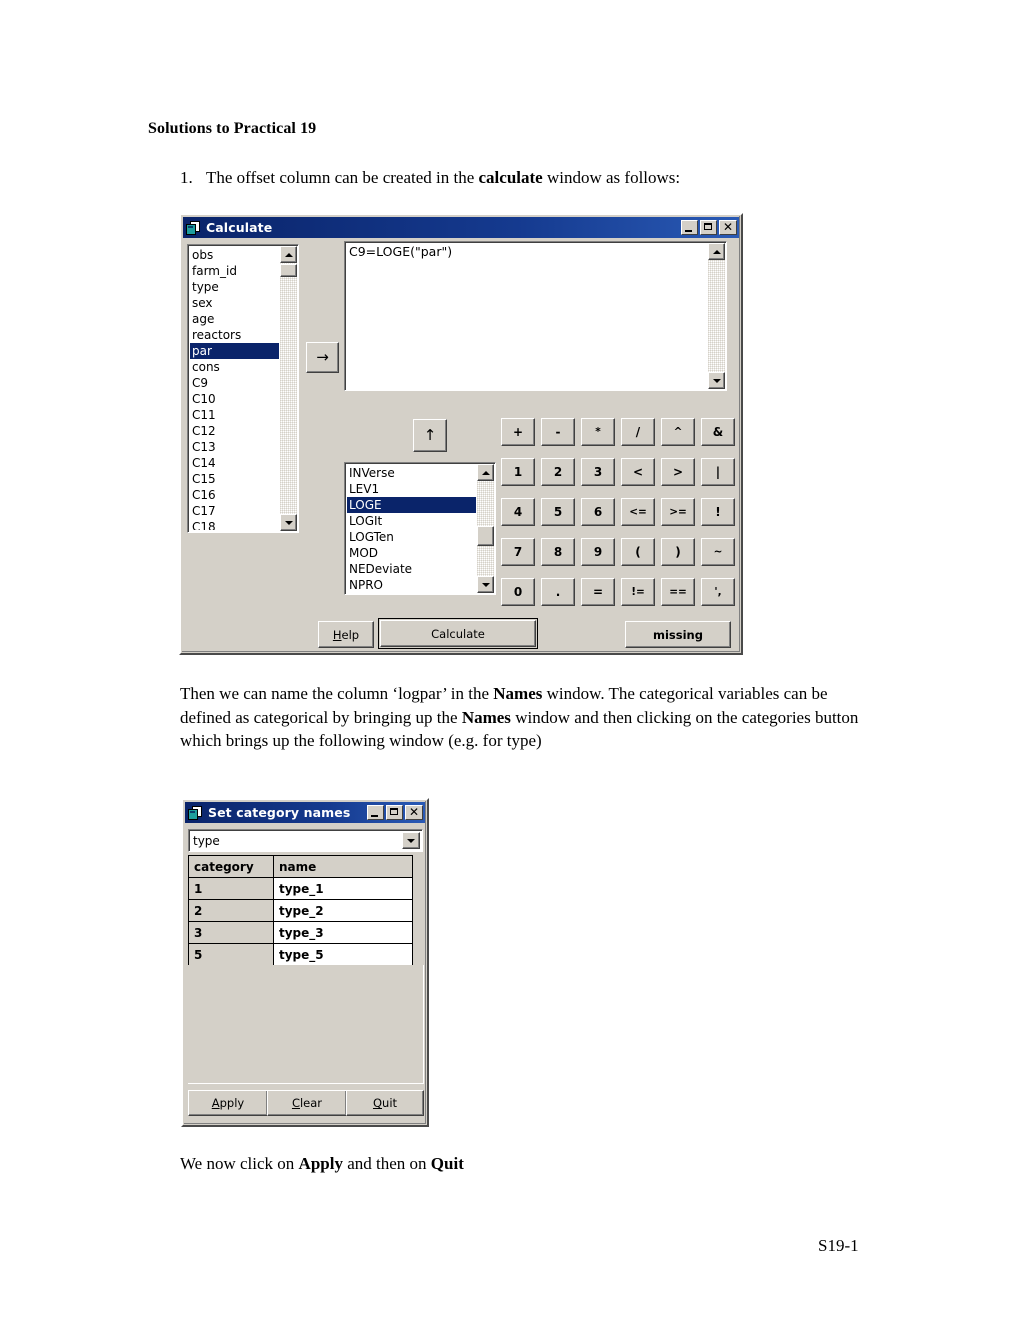  I want to click on key-quote-comma: ',, so click(718, 592).